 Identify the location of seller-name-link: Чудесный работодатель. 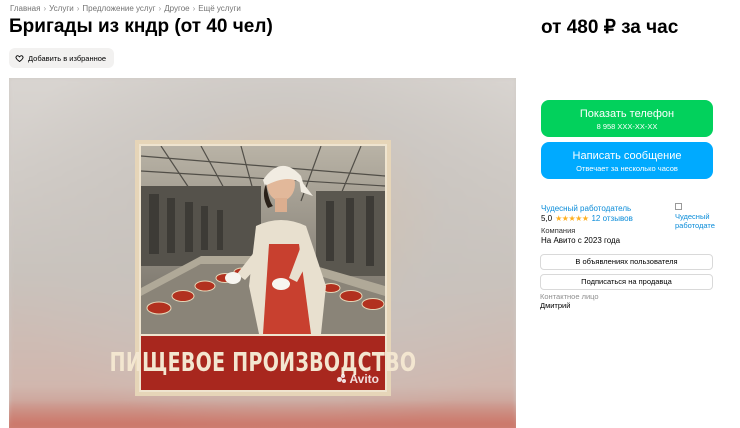
(586, 208).